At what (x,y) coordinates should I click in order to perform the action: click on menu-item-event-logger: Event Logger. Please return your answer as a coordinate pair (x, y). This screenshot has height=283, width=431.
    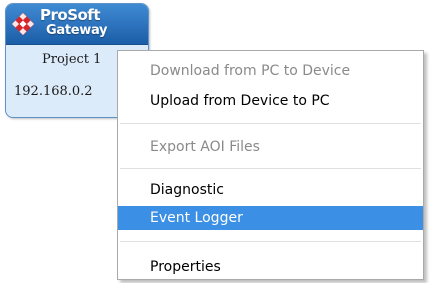
    Looking at the image, I should click on (270, 218).